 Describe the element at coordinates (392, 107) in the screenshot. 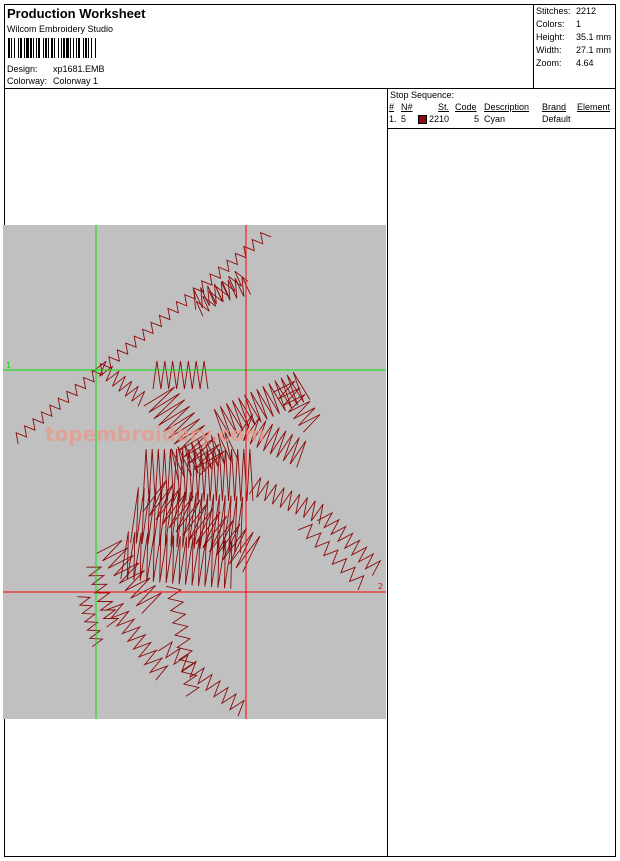

I see `col-num: #` at that location.